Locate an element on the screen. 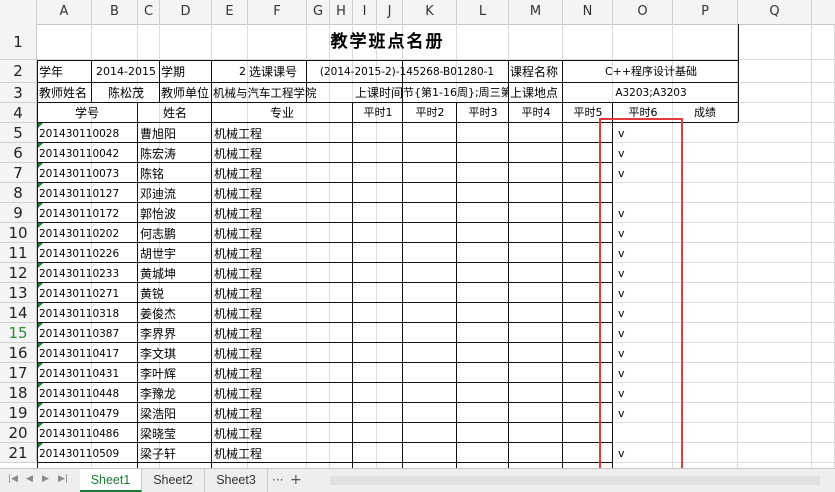 Image resolution: width=835 pixels, height=492 pixels. row-header-17: 17 is located at coordinates (18, 373).